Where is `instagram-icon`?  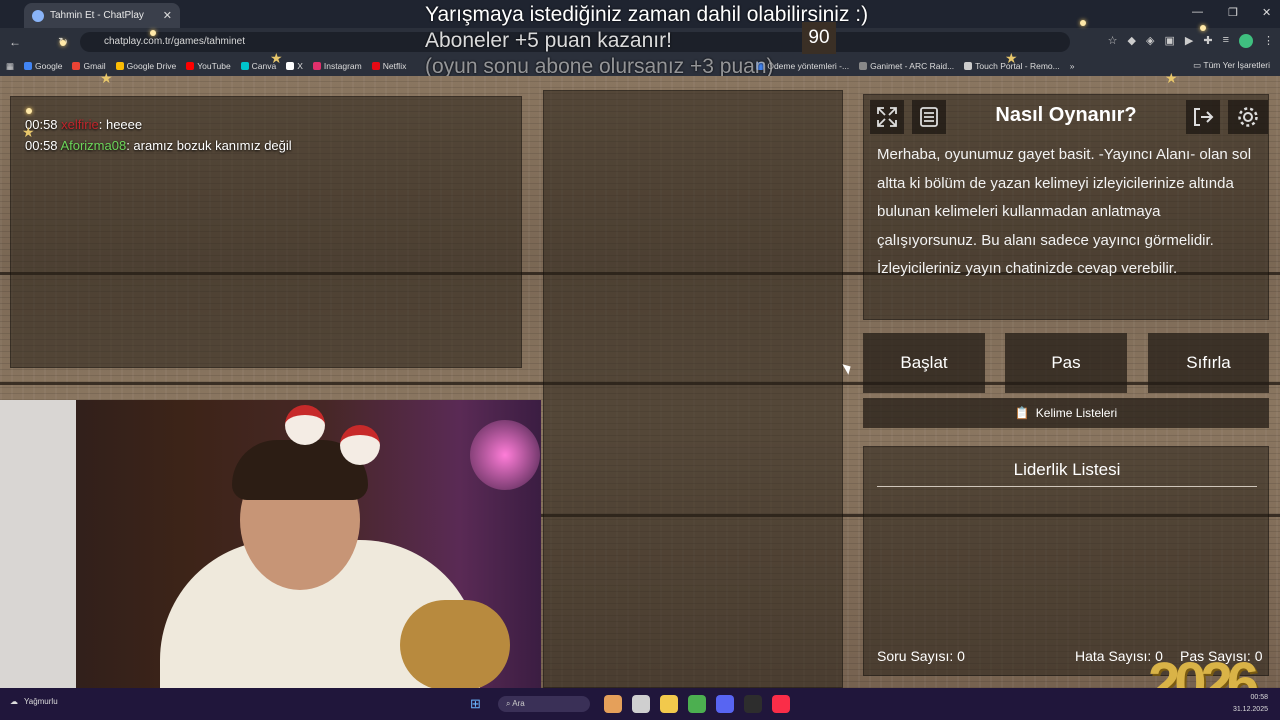 instagram-icon is located at coordinates (316, 66).